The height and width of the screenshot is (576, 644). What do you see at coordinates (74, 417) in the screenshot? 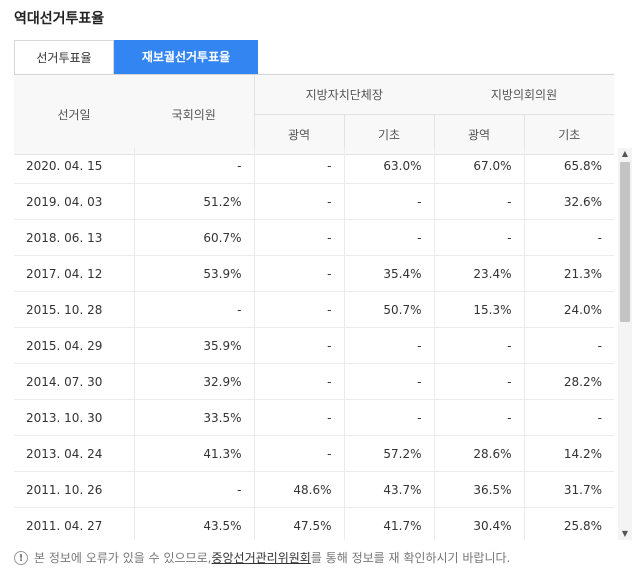
I see `table-cell: 2013. 10. 30` at bounding box center [74, 417].